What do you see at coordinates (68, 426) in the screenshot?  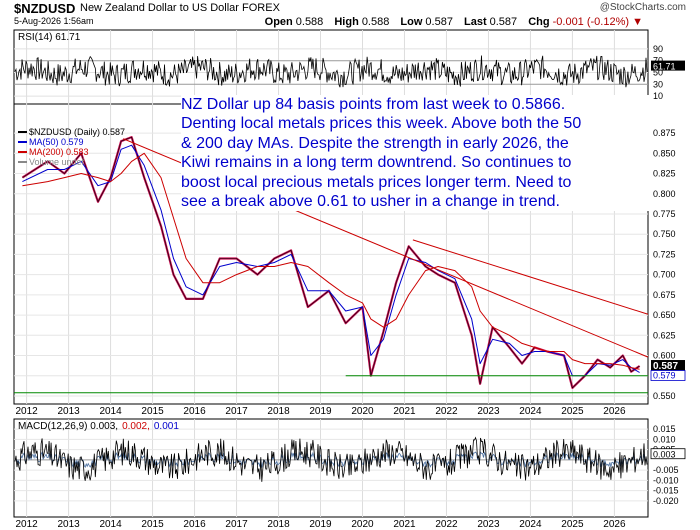 I see `macd-legend-entry: MACD(12,26,9) 0.003,` at bounding box center [68, 426].